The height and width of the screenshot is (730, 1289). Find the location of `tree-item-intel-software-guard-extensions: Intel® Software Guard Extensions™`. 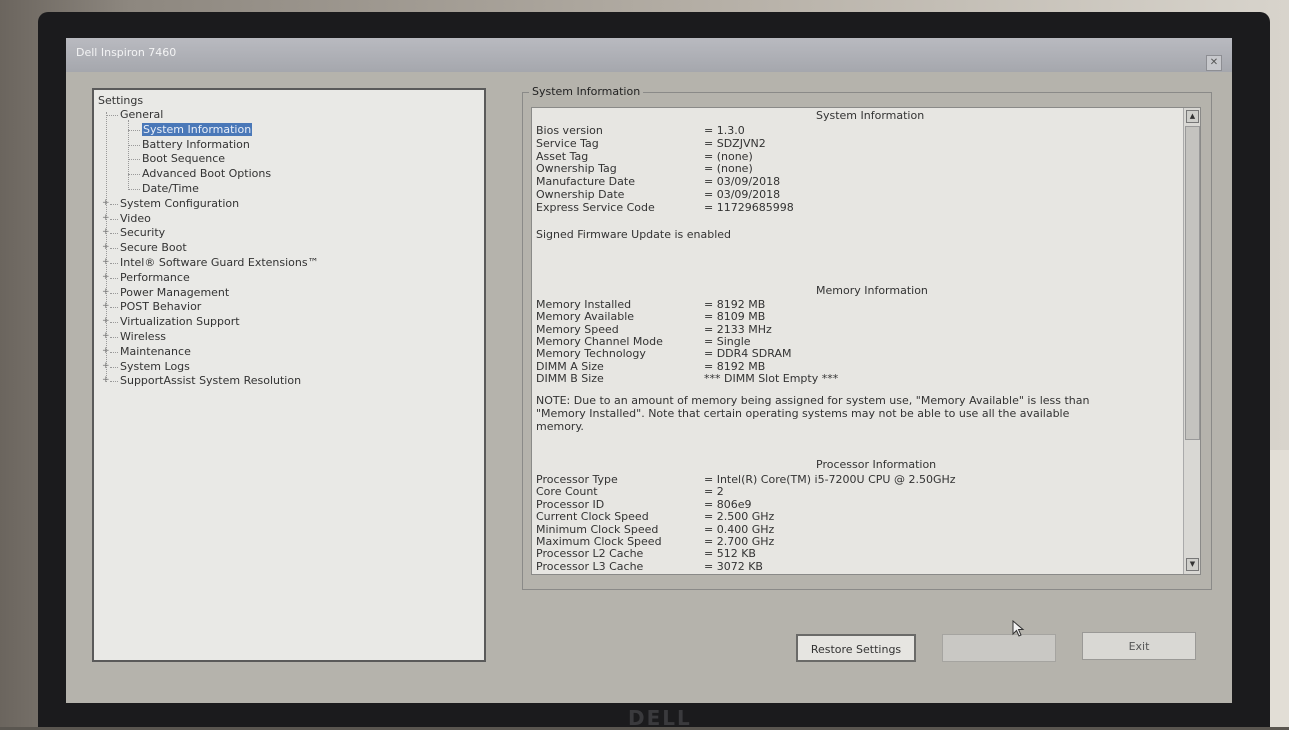

tree-item-intel-software-guard-extensions: Intel® Software Guard Extensions™ is located at coordinates (219, 262).